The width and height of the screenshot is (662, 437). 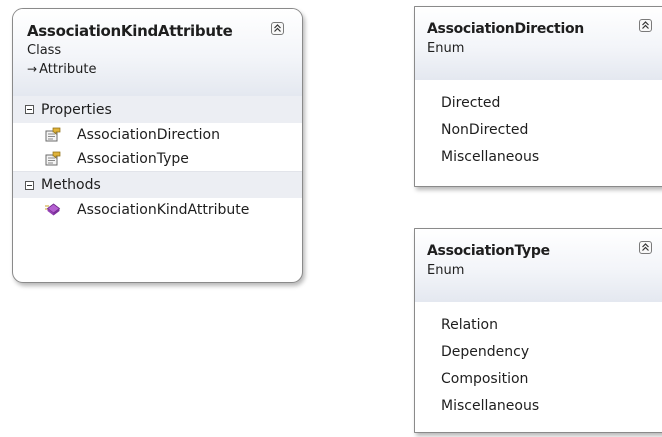 I want to click on property-name: AssociationDirection, so click(x=148, y=135).